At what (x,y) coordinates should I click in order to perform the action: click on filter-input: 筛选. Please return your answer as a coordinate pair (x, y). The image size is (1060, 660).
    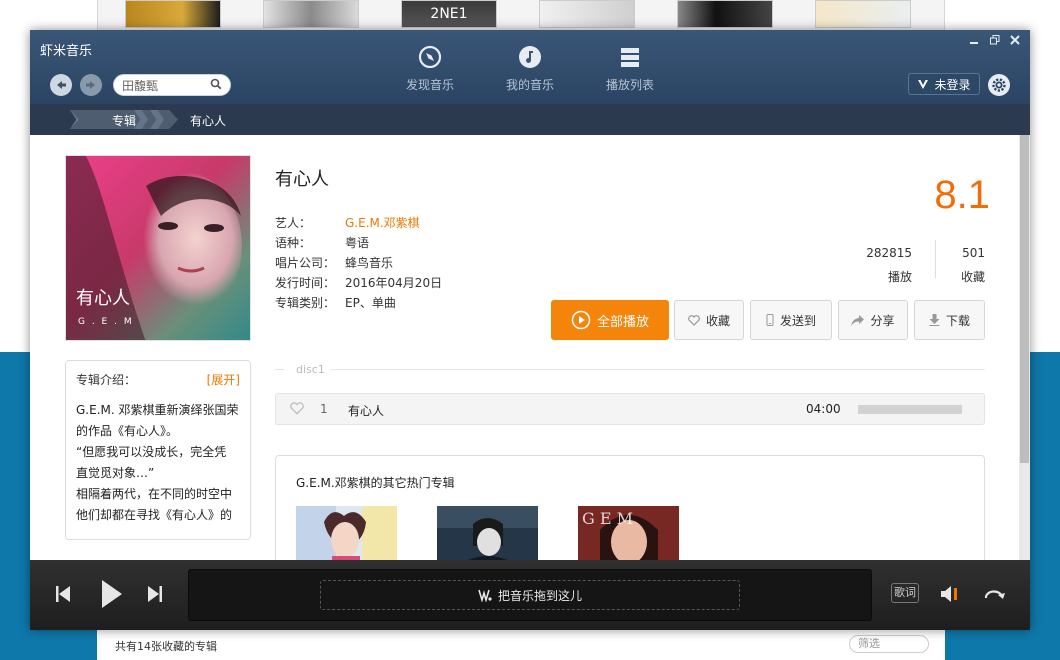
    Looking at the image, I should click on (889, 644).